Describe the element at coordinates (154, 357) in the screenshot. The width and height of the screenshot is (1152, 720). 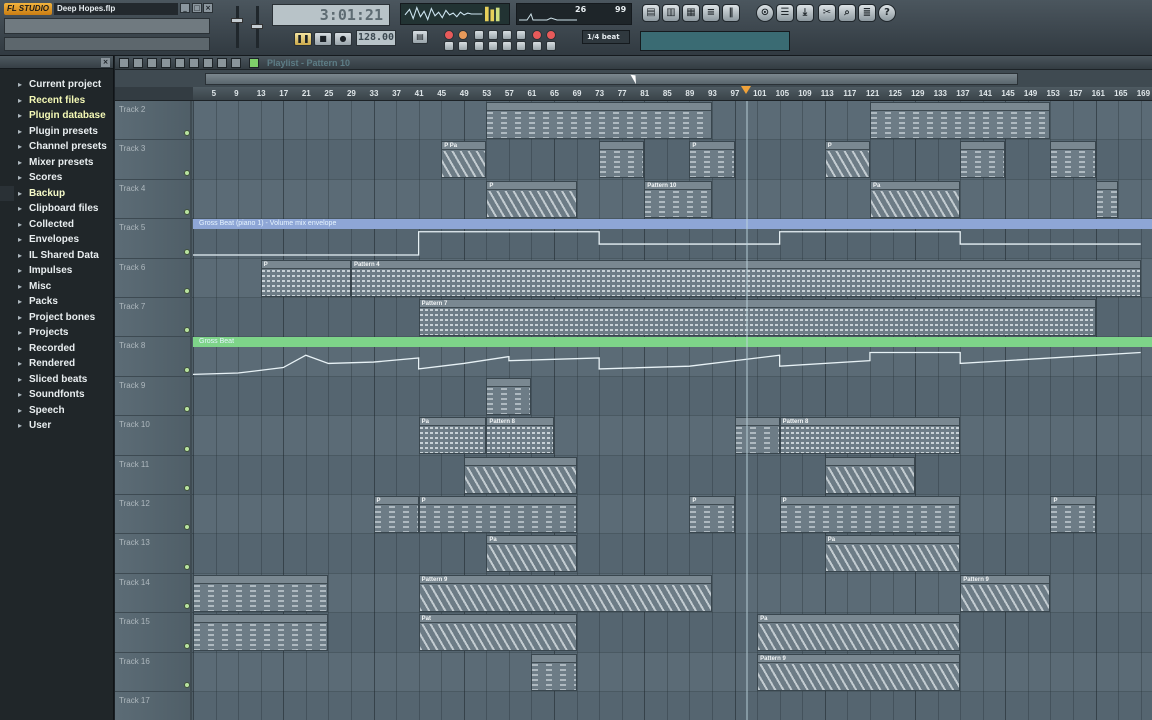
I see `track-header: Track 8` at that location.